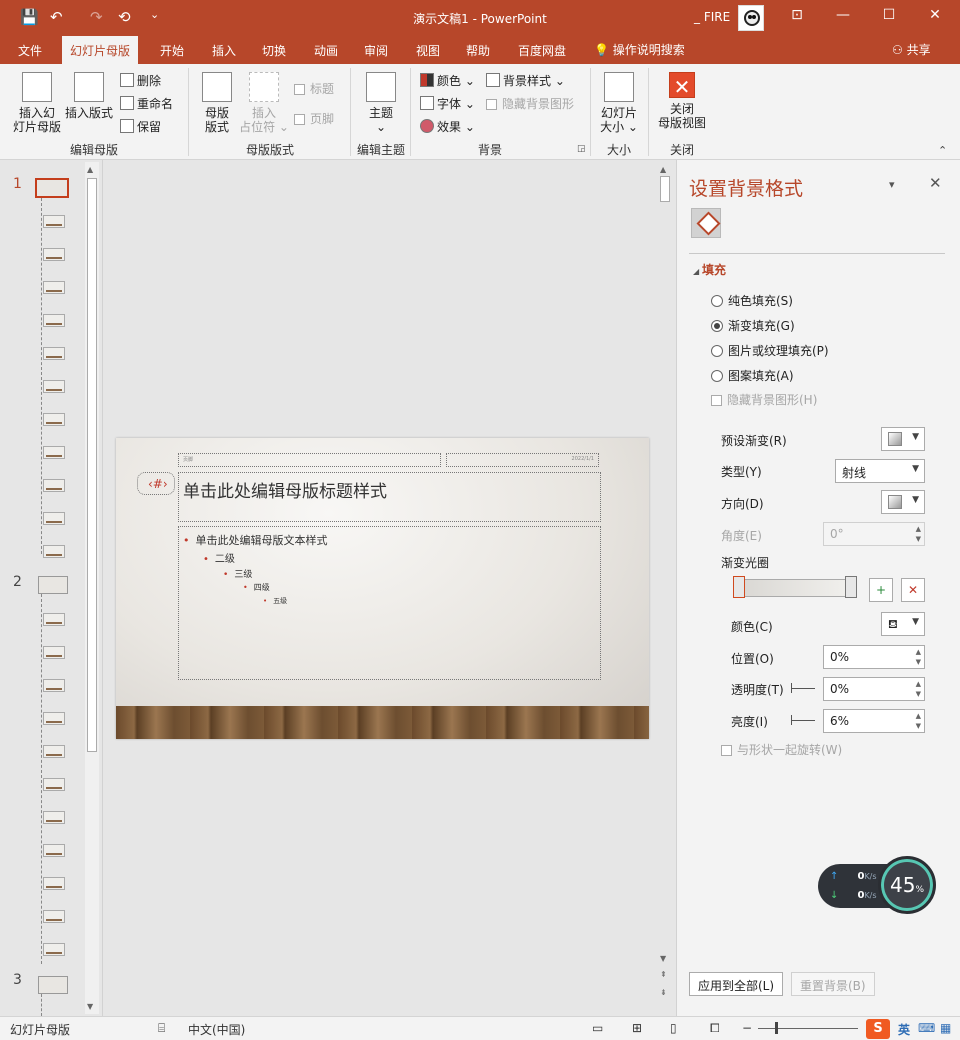 The image size is (960, 1040). I want to click on background-styles-button: 背景样式 ⌄, so click(525, 80).